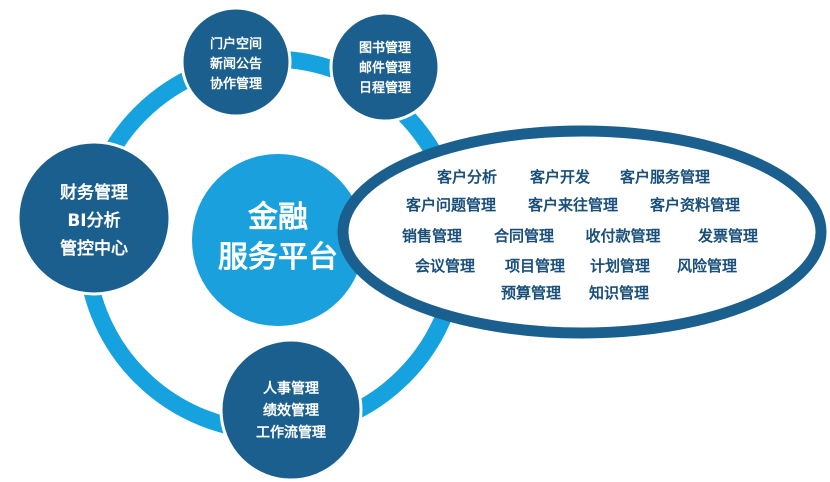 This screenshot has height=482, width=830. What do you see at coordinates (277, 217) in the screenshot?
I see `center-title-line-1: 金融` at bounding box center [277, 217].